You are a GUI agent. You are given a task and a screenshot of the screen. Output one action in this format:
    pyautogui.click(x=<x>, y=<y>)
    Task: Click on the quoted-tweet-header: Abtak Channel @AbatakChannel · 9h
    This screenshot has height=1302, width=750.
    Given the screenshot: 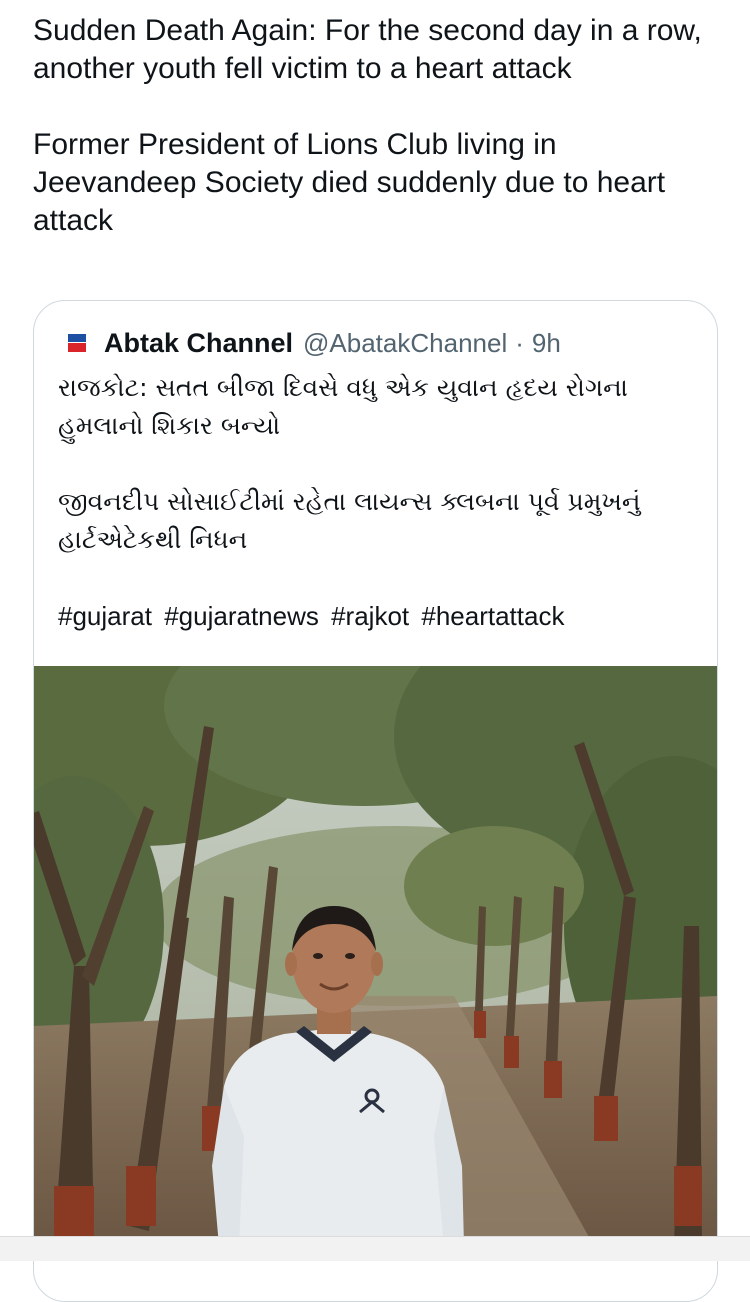 What is the action you would take?
    pyautogui.click(x=313, y=343)
    